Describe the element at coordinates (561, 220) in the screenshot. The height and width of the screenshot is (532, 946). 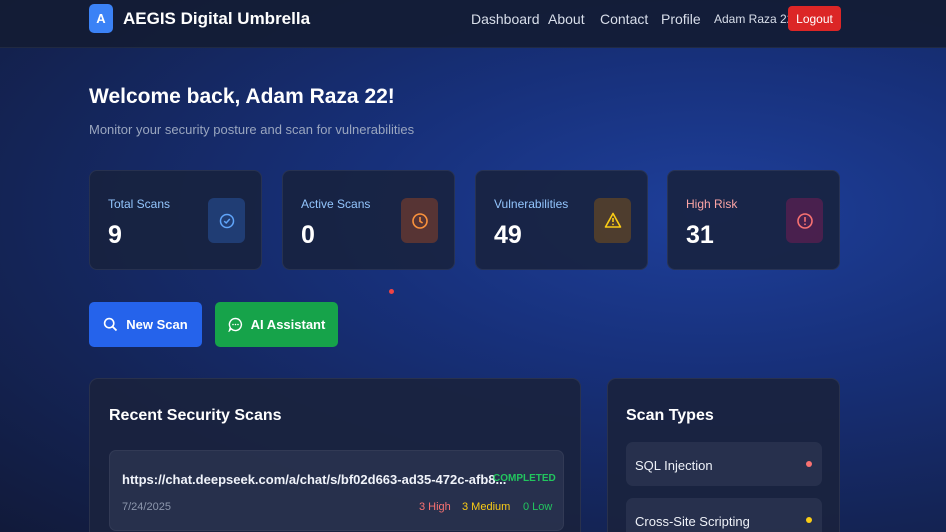
I see `stat-card-vulnerabilities: Vulnerabilities 49` at that location.